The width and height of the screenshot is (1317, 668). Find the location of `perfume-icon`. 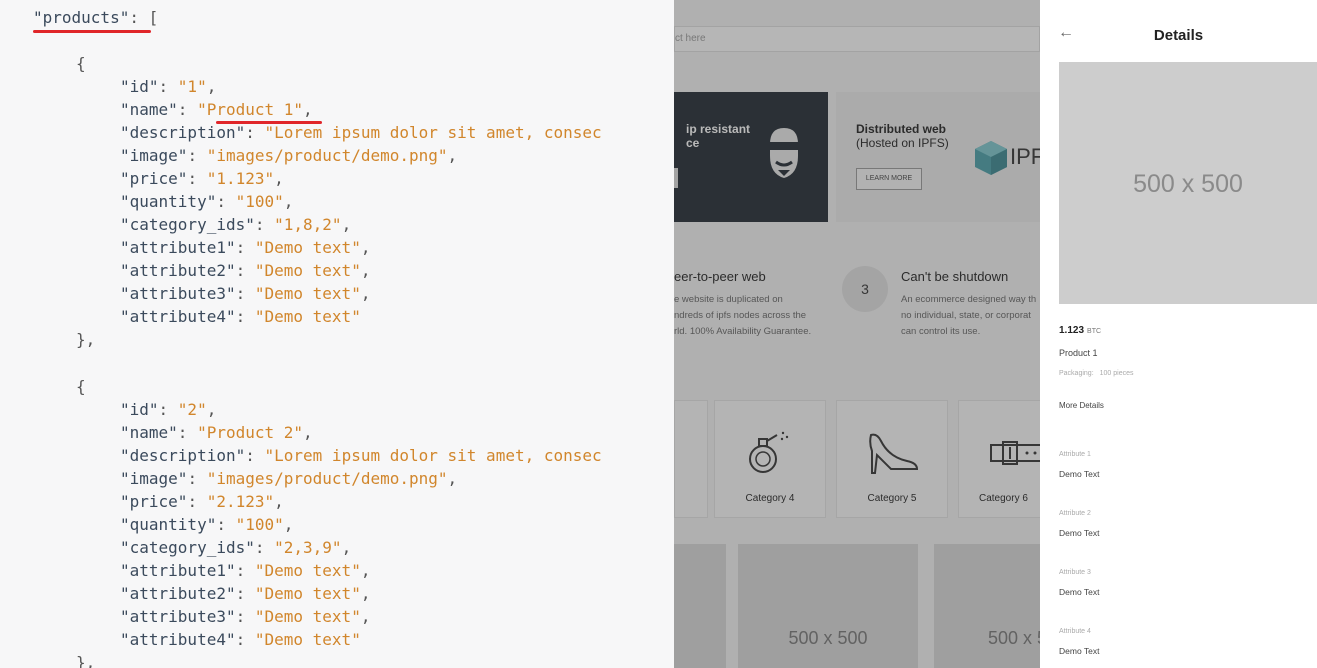

perfume-icon is located at coordinates (769, 452).